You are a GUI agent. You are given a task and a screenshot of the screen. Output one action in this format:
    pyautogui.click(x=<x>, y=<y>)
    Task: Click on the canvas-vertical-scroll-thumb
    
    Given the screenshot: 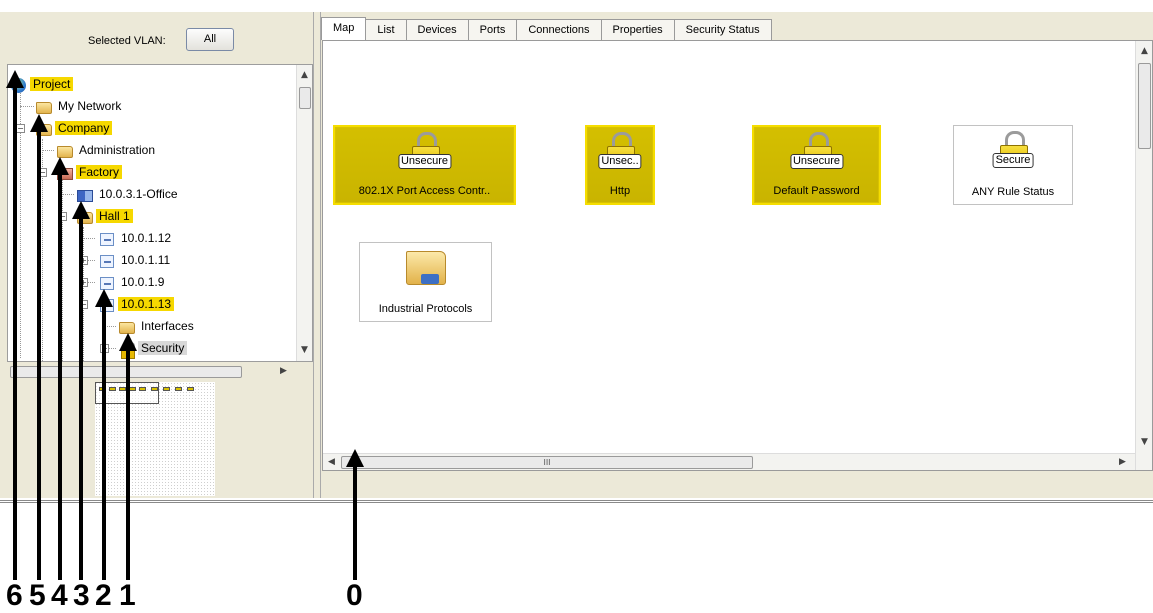 What is the action you would take?
    pyautogui.click(x=1144, y=106)
    